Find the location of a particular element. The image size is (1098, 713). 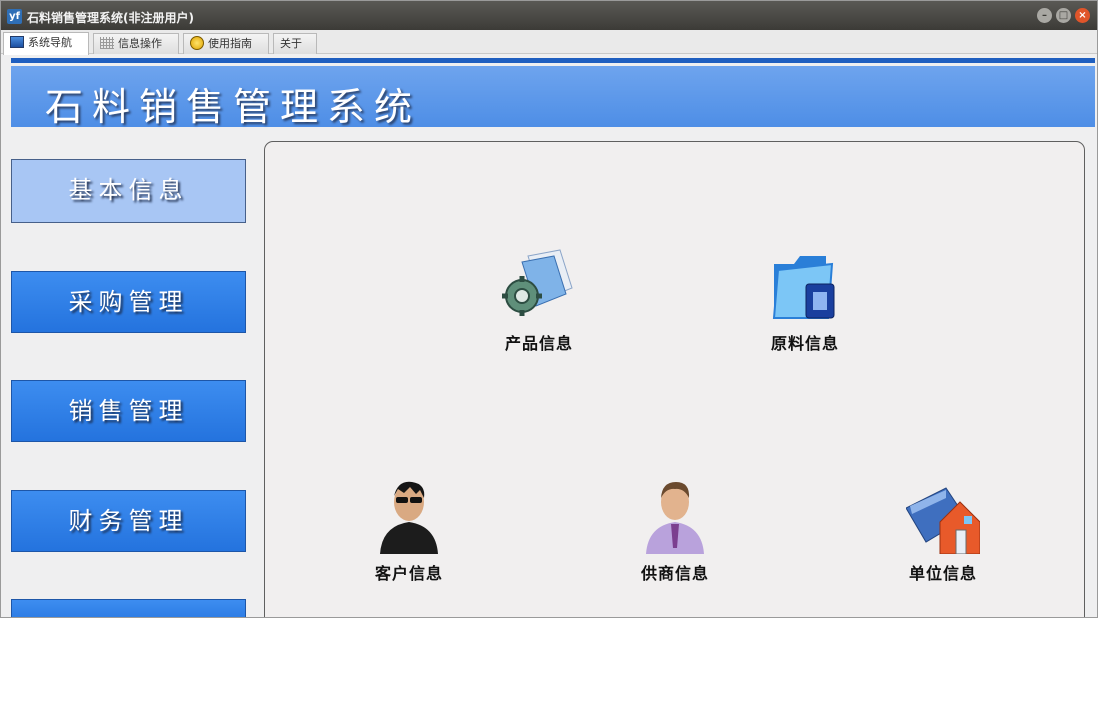

tile-label: 客户信息 is located at coordinates (408, 573).